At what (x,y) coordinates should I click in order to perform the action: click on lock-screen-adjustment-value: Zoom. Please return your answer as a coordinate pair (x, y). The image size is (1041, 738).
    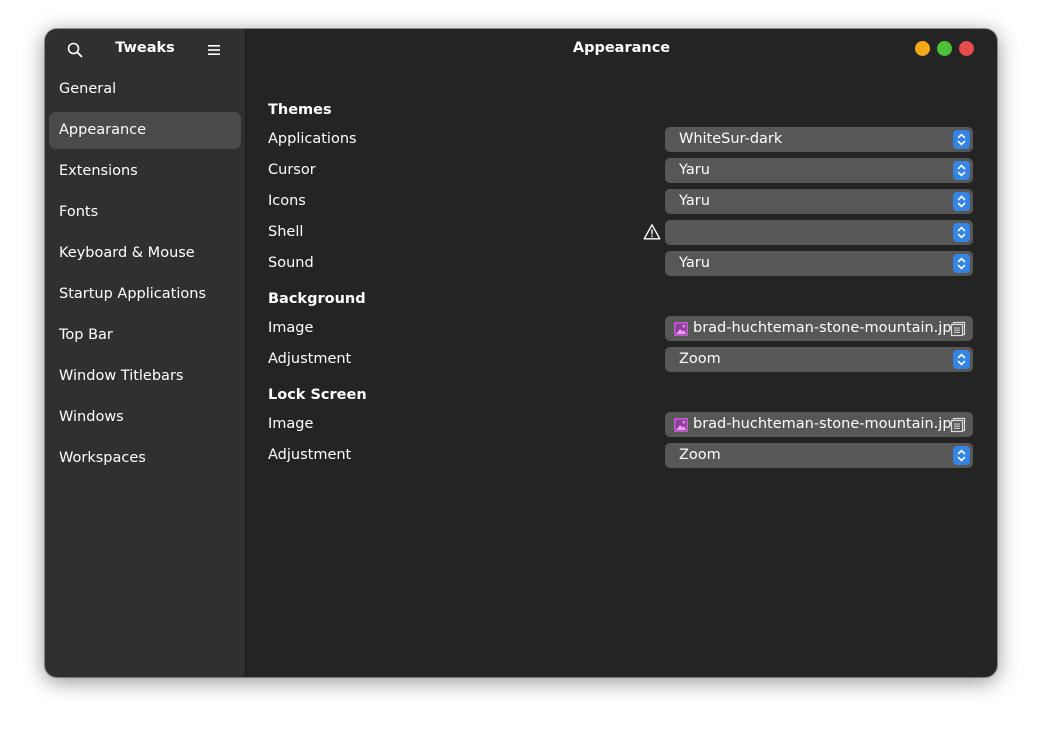
    Looking at the image, I should click on (700, 455).